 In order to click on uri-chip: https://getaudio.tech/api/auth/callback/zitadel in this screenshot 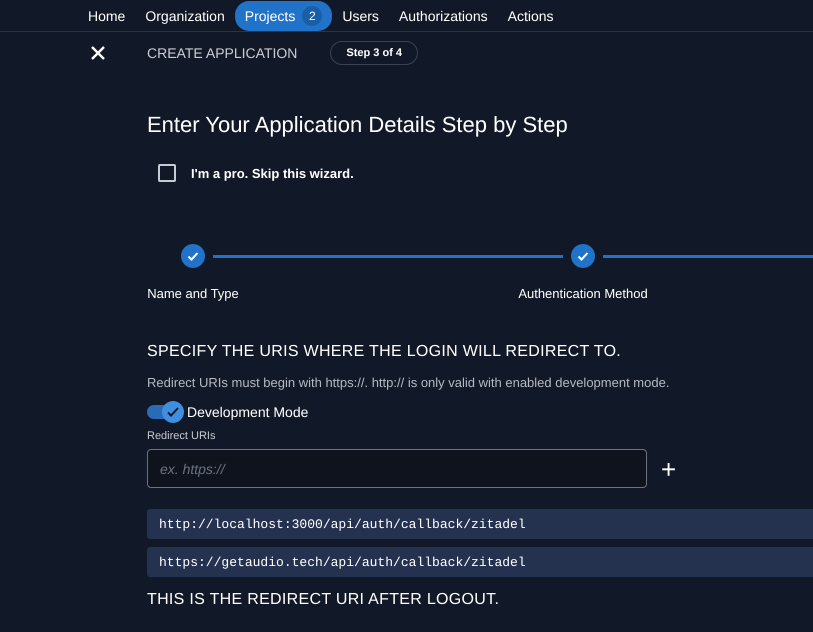, I will do `click(480, 562)`.